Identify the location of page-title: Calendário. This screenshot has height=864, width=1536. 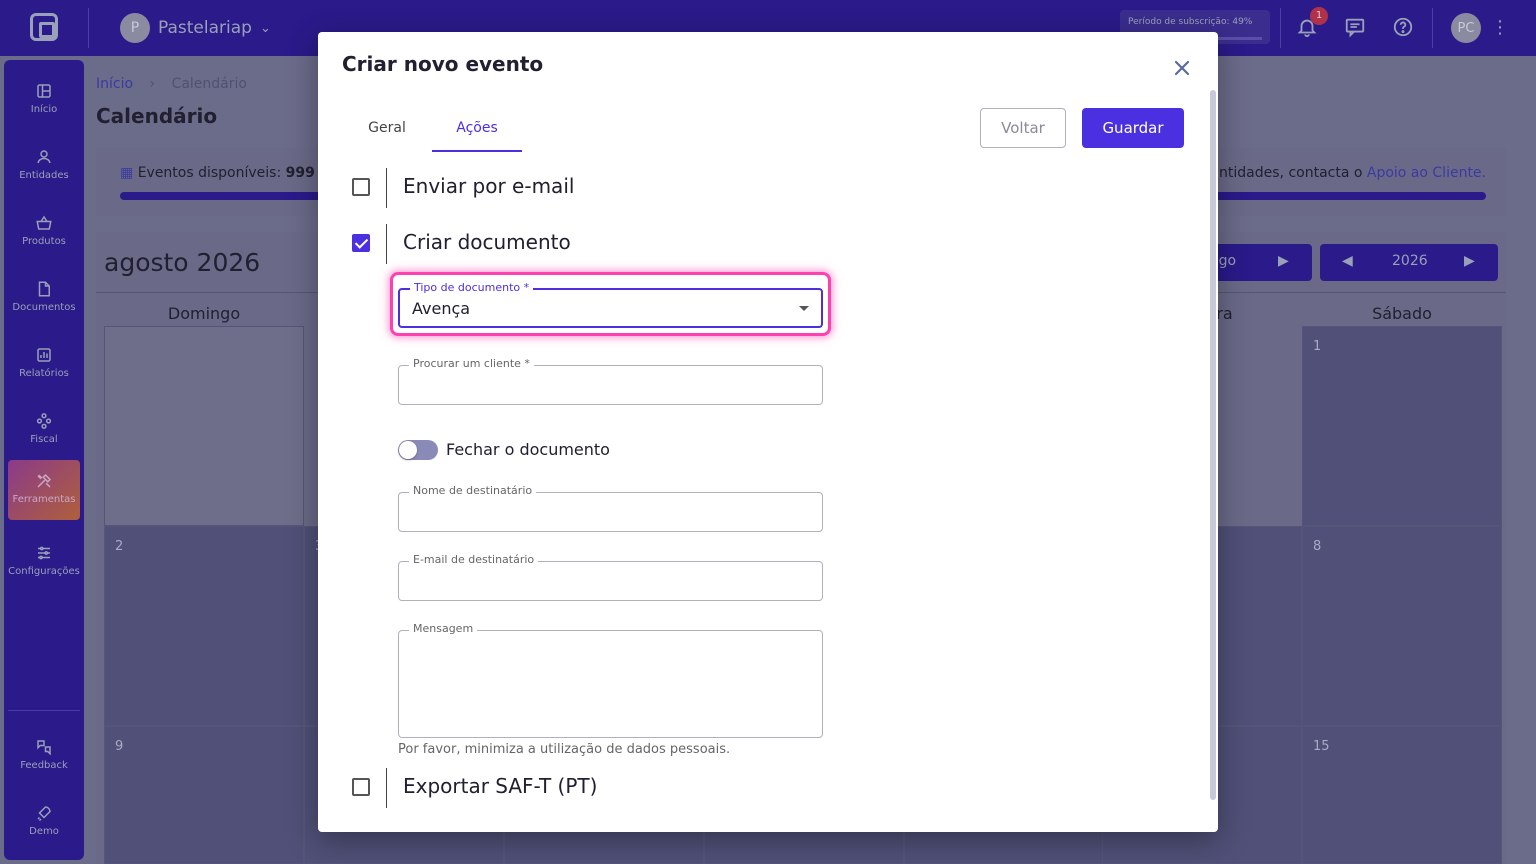
(157, 116).